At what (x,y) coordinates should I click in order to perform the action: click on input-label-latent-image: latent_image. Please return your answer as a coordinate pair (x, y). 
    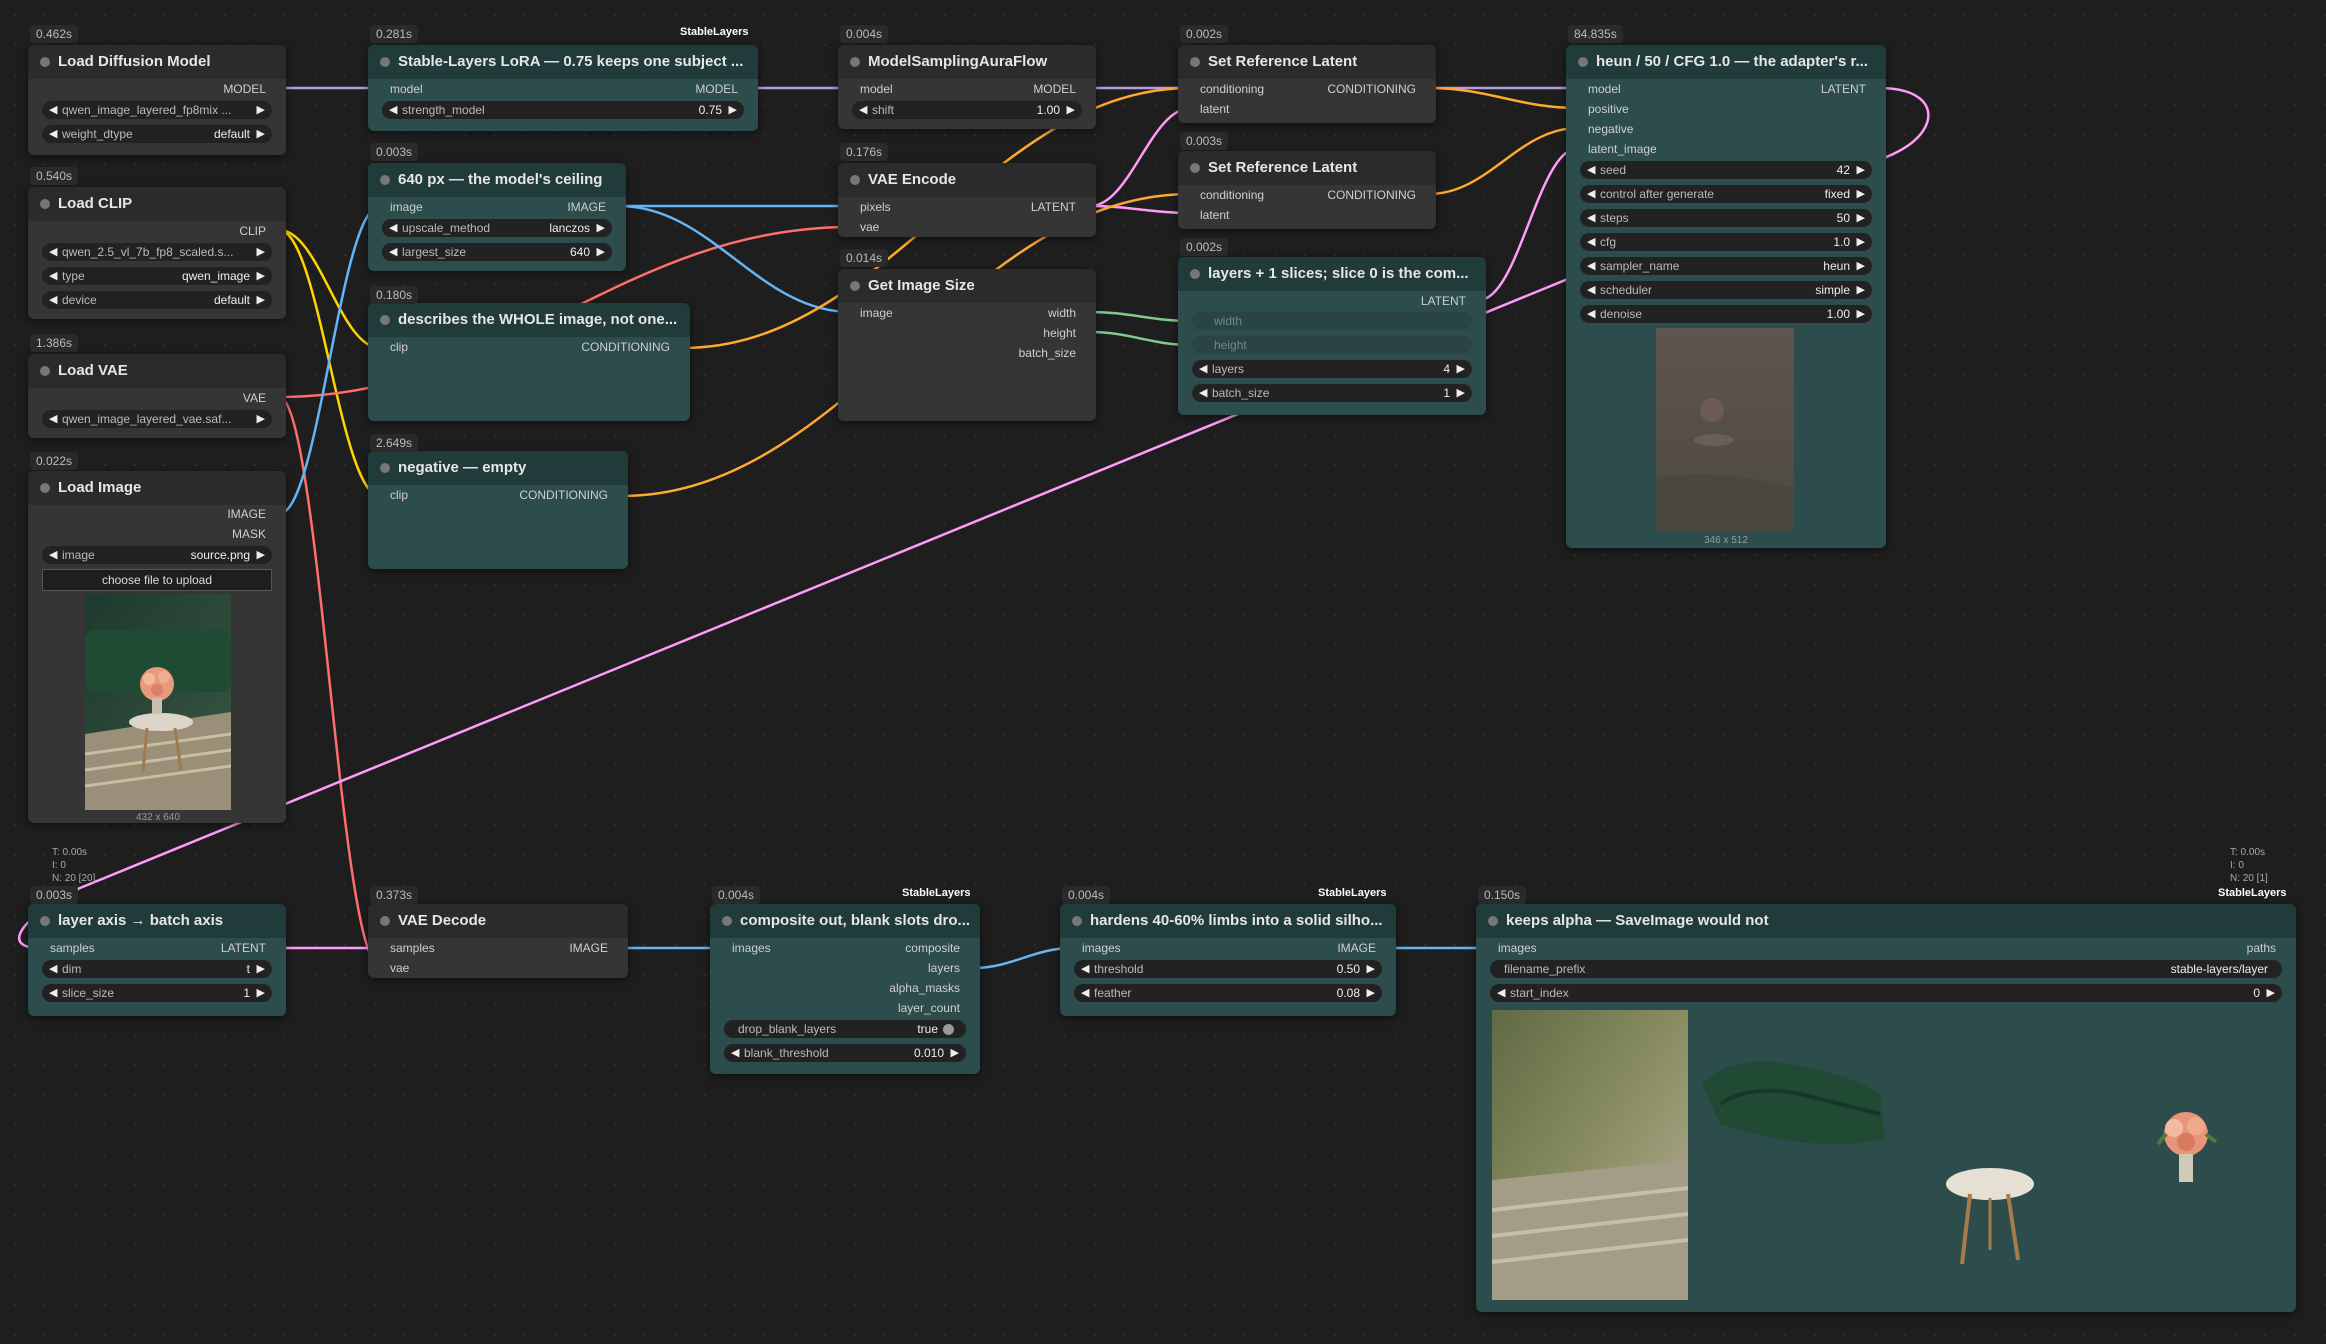
    Looking at the image, I should click on (1622, 149).